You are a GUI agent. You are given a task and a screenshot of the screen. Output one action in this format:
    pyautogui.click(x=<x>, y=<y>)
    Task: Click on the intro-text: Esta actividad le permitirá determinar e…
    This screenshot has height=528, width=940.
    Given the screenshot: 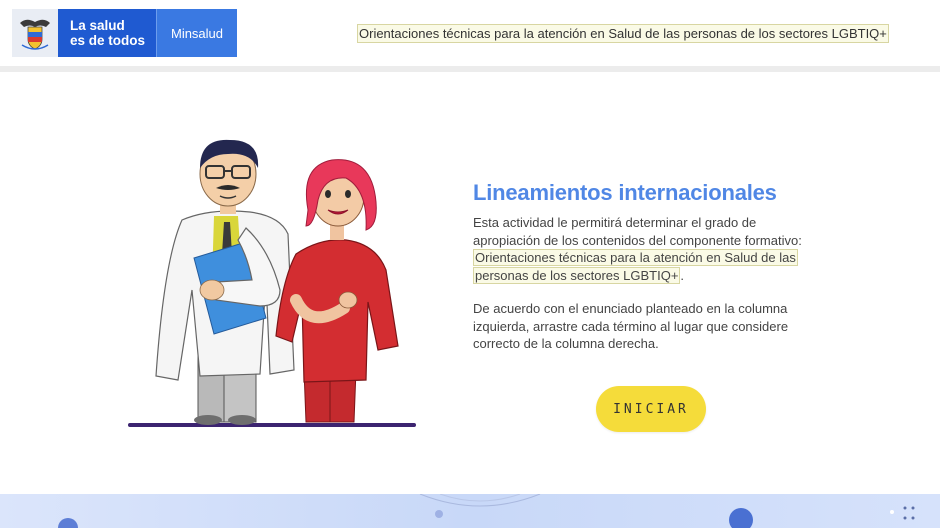 What is the action you would take?
    pyautogui.click(x=637, y=231)
    